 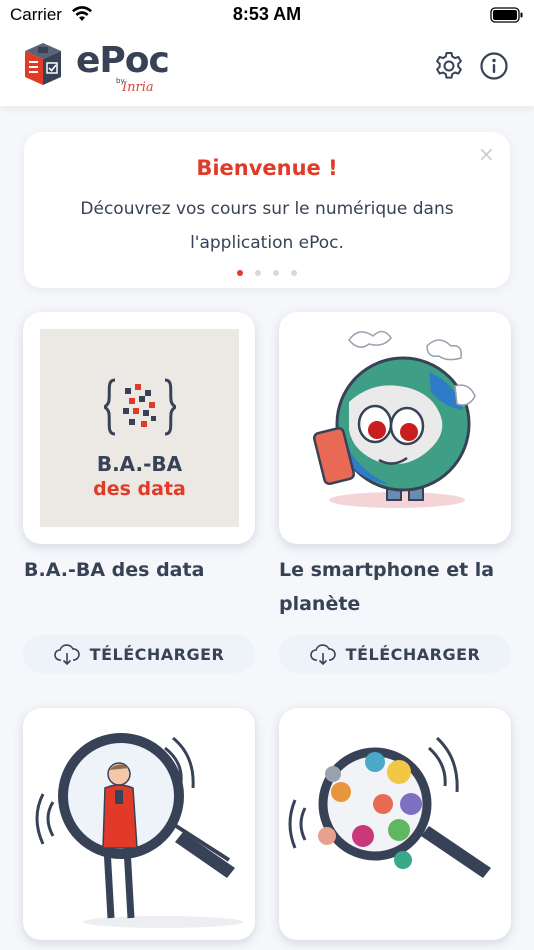 I want to click on welcome-title: Bienvenue !, so click(x=267, y=168).